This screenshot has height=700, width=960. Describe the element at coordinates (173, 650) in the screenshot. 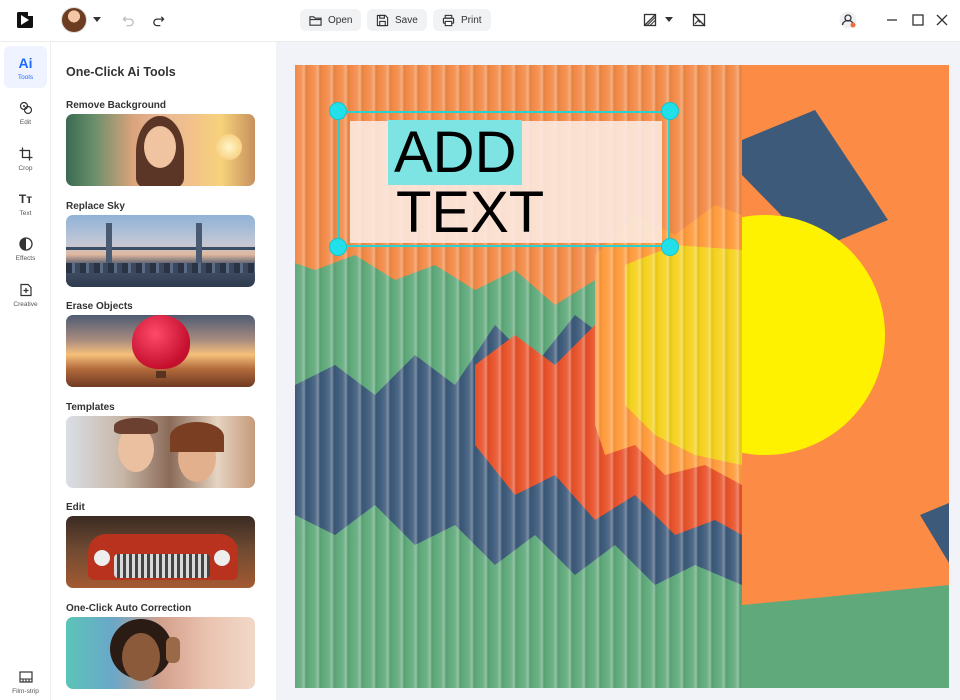

I see `peace-sign-hand-shape` at that location.